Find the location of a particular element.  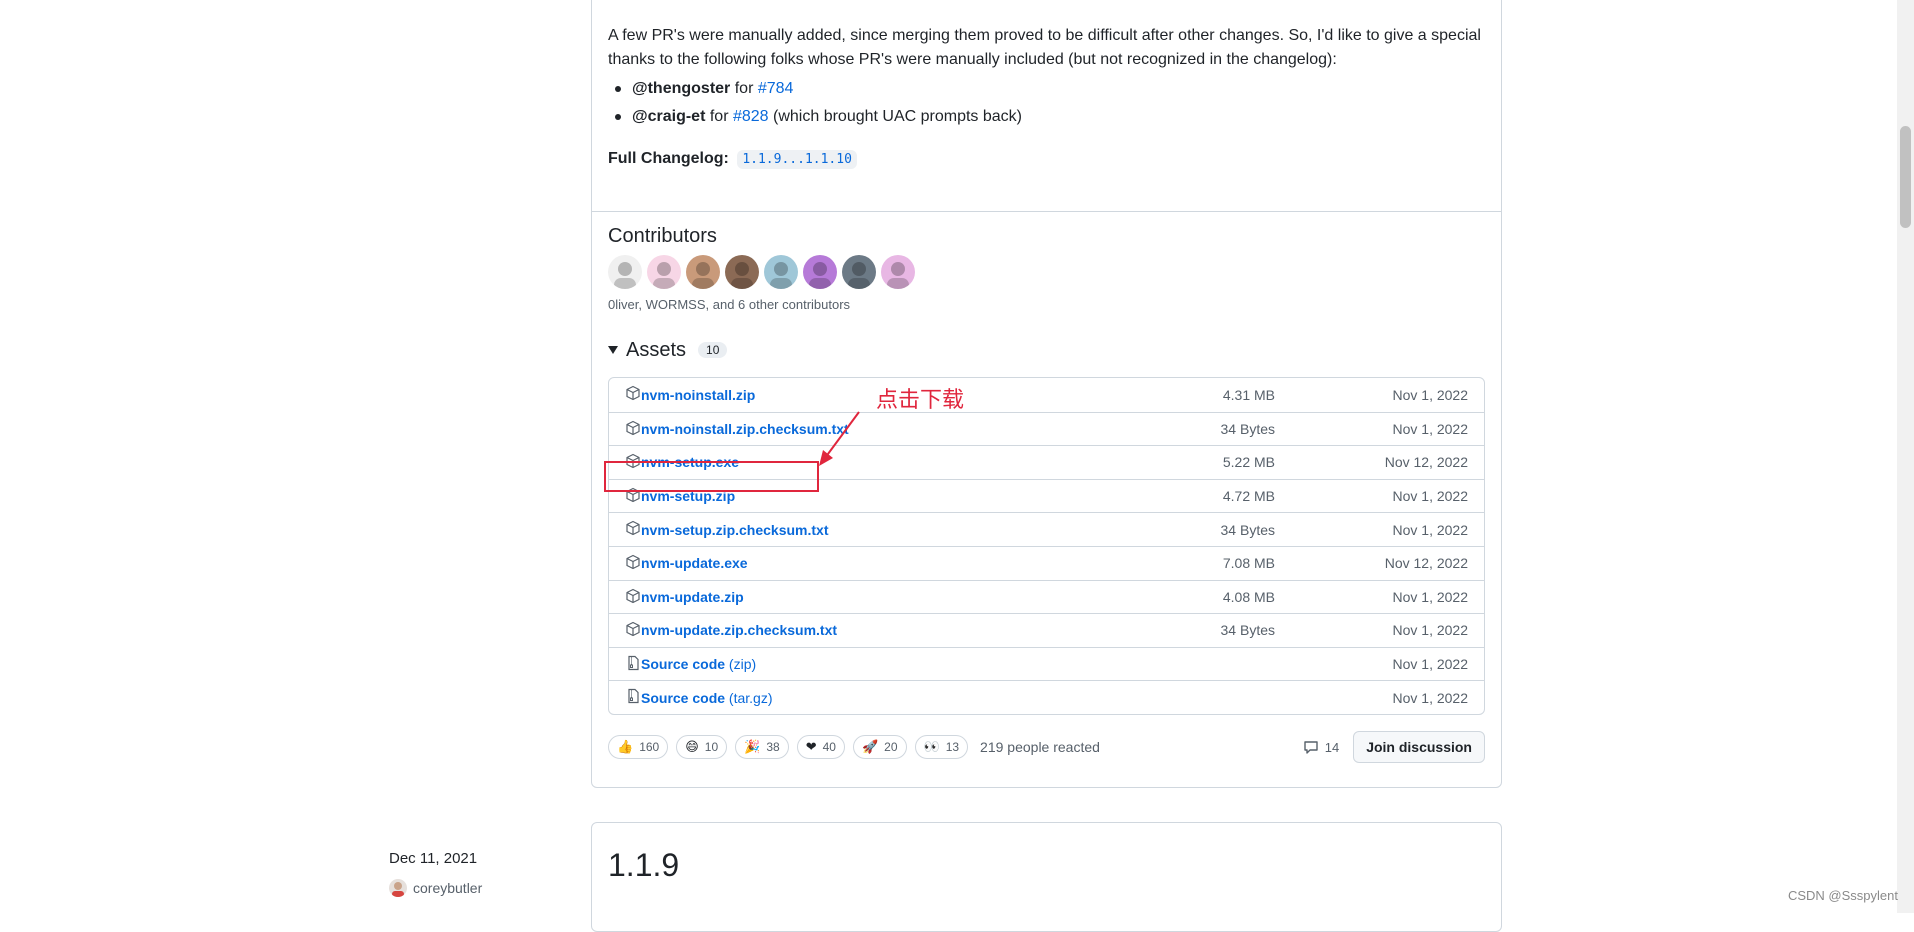

comments-count: 14 is located at coordinates (1321, 747).